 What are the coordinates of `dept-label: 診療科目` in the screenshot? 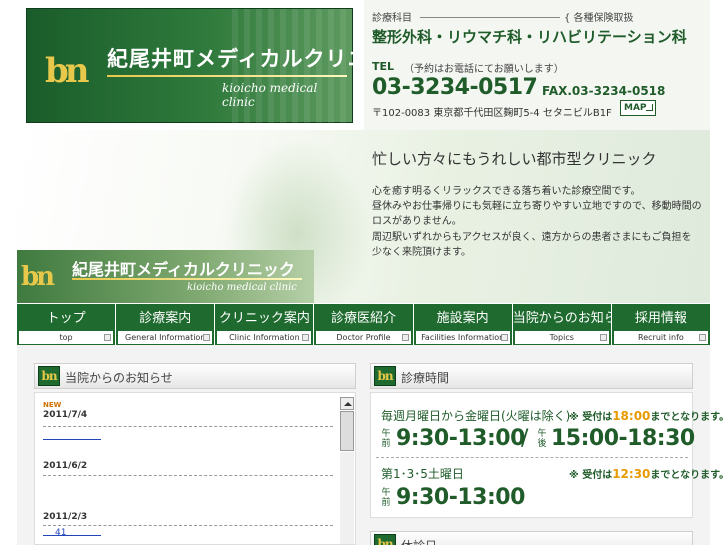 It's located at (392, 18).